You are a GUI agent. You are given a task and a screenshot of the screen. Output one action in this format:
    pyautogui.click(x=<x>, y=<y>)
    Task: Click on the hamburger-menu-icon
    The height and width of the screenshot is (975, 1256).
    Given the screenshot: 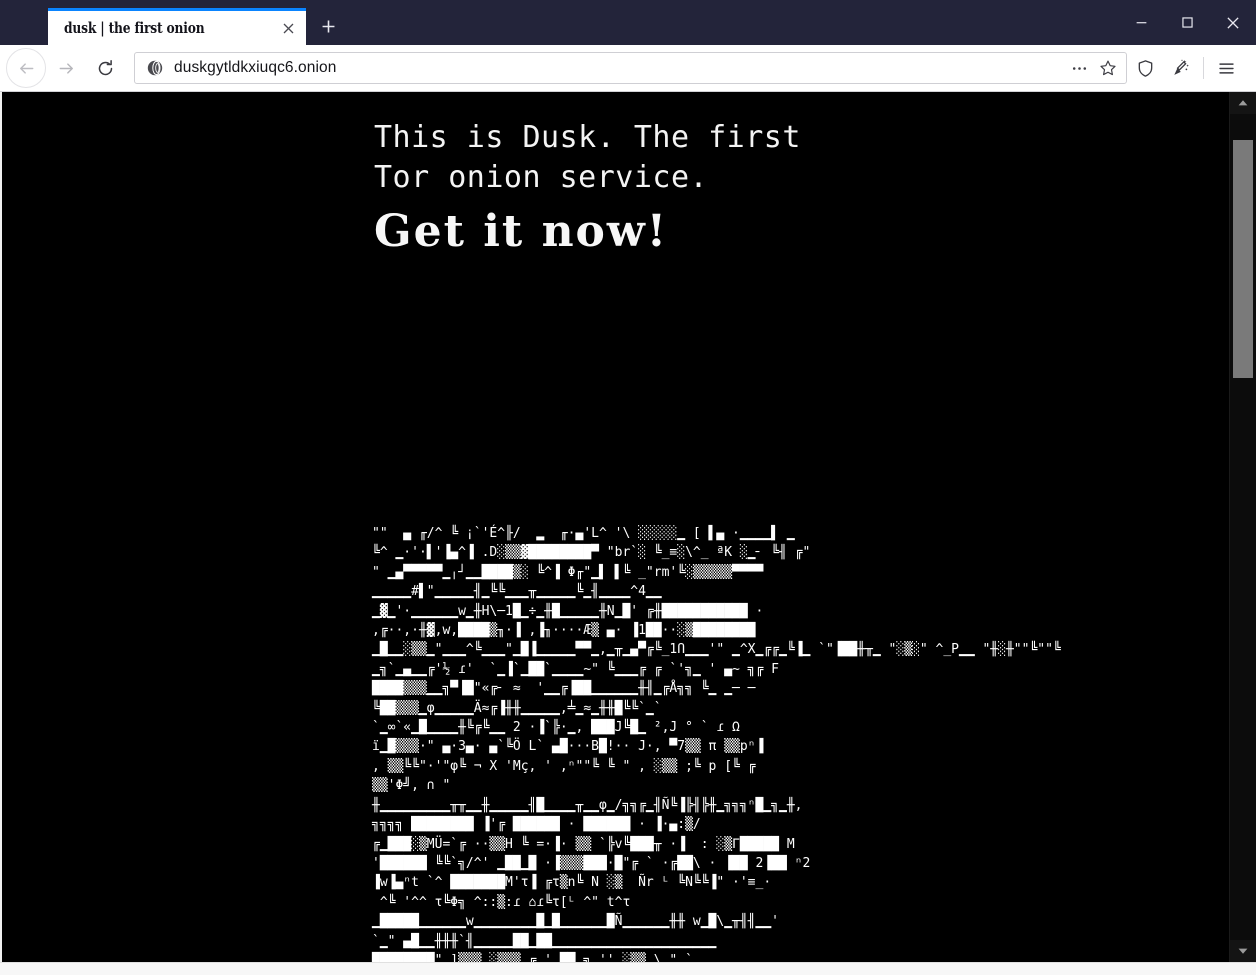 What is the action you would take?
    pyautogui.click(x=1226, y=68)
    